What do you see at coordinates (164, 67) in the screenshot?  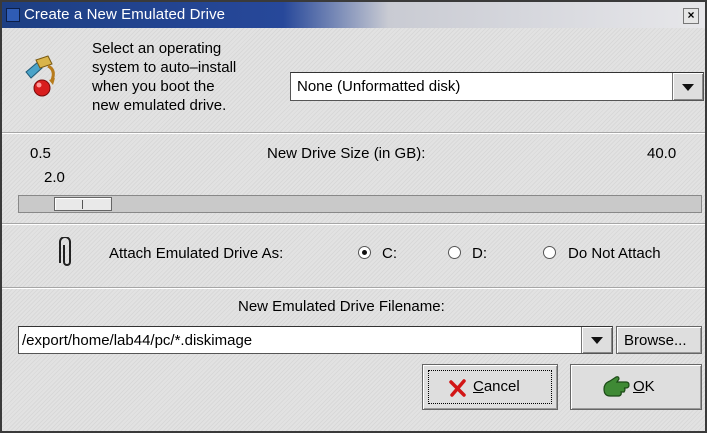 I see `os-prompt-line: system to auto–install` at bounding box center [164, 67].